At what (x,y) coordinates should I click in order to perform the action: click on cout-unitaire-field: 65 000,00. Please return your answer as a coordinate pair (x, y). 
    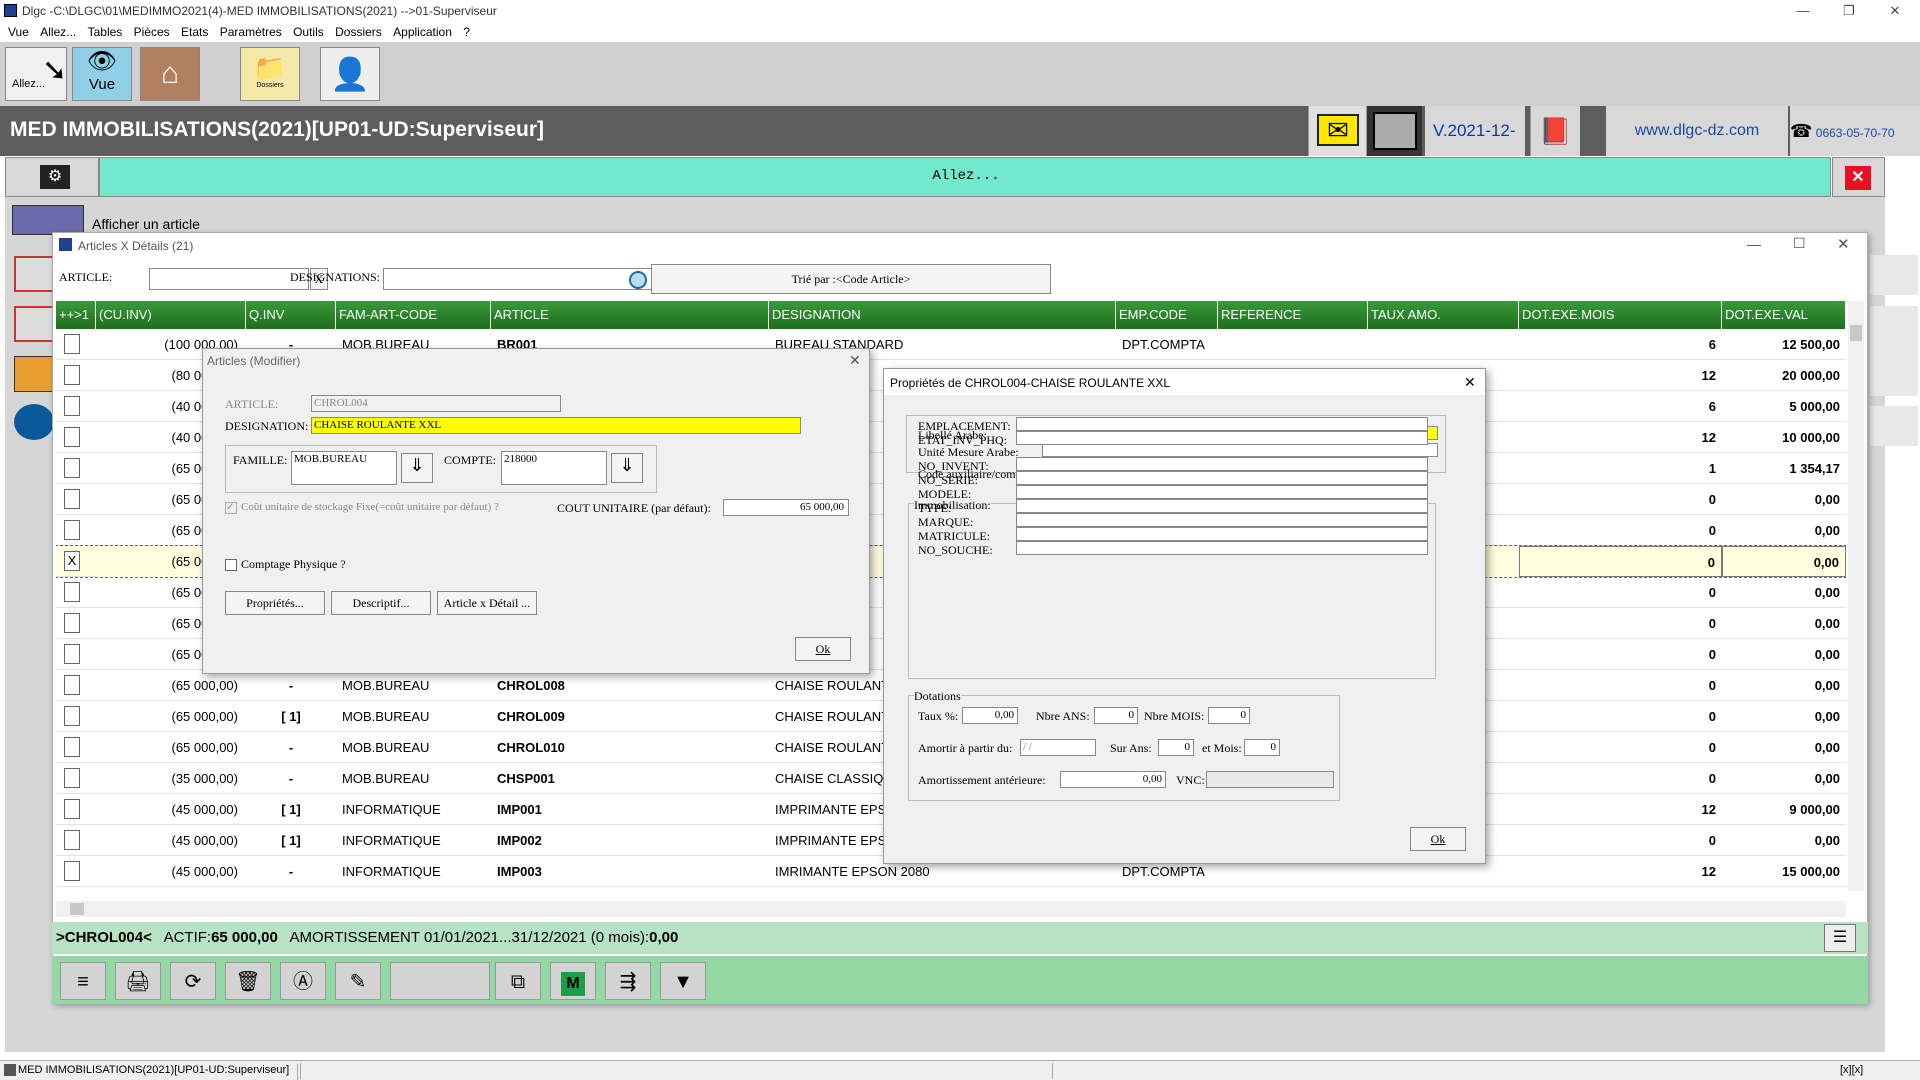
    Looking at the image, I should click on (786, 507).